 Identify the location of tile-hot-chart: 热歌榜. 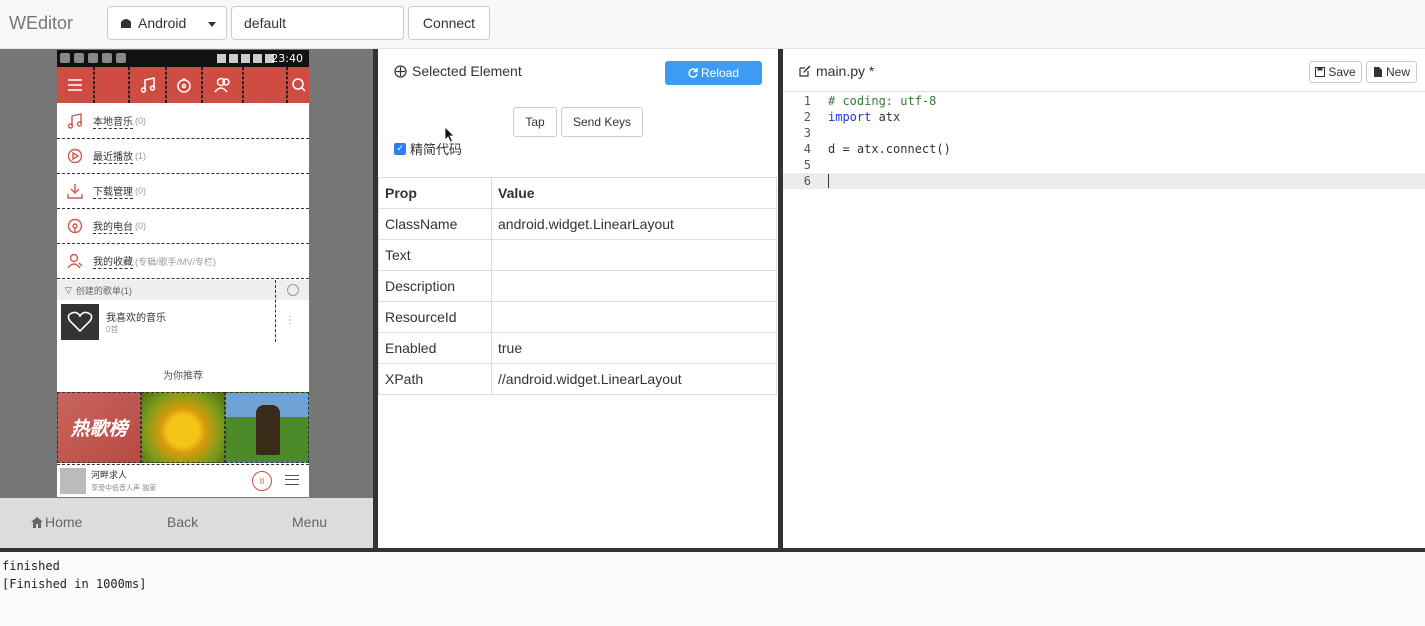
(99, 427).